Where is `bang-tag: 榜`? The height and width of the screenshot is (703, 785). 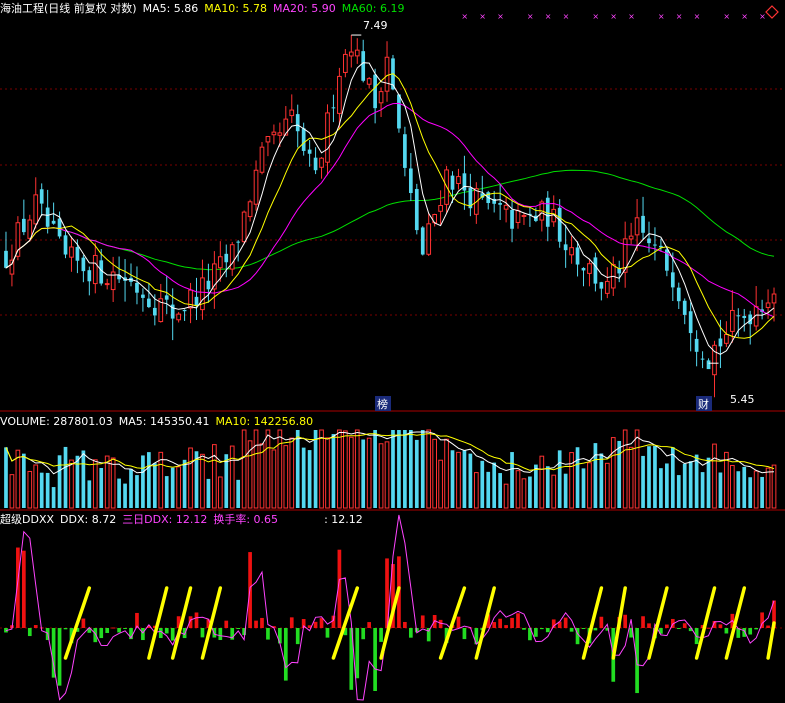 bang-tag: 榜 is located at coordinates (382, 404).